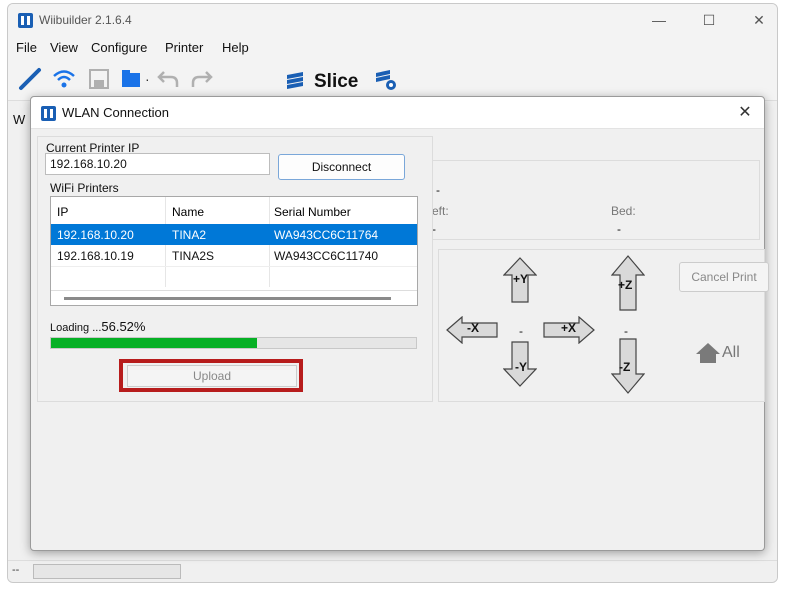  I want to click on bed-value: -, so click(619, 229).